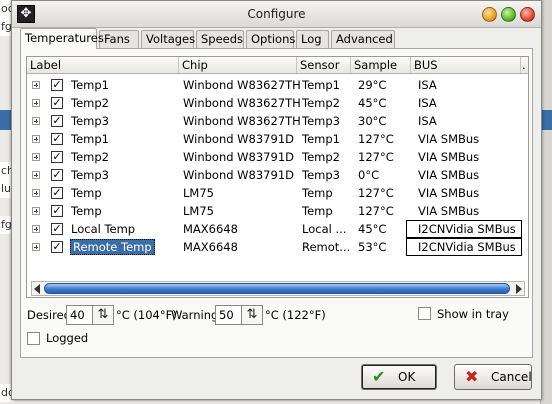  I want to click on table-row: ✓ Temp3 Winbond W83791D Temp3 0°C VIA SMBus, so click(277, 175).